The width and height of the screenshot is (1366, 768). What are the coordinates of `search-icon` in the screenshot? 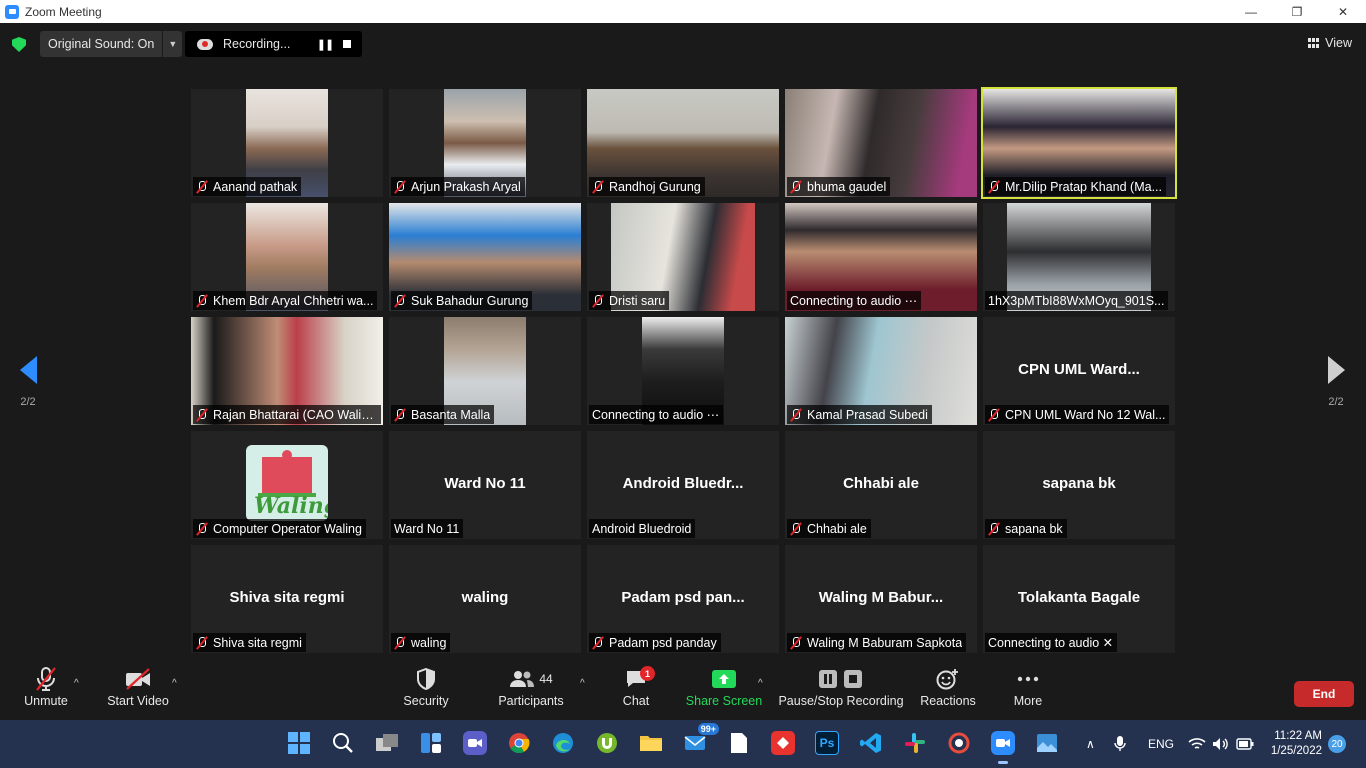 It's located at (343, 743).